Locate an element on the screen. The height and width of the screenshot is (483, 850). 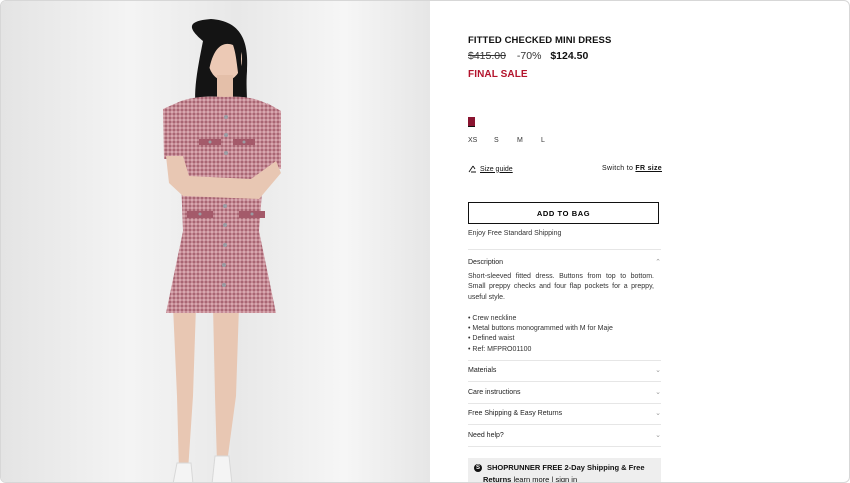
accordion-description: Description ⌃ is located at coordinates (564, 262).